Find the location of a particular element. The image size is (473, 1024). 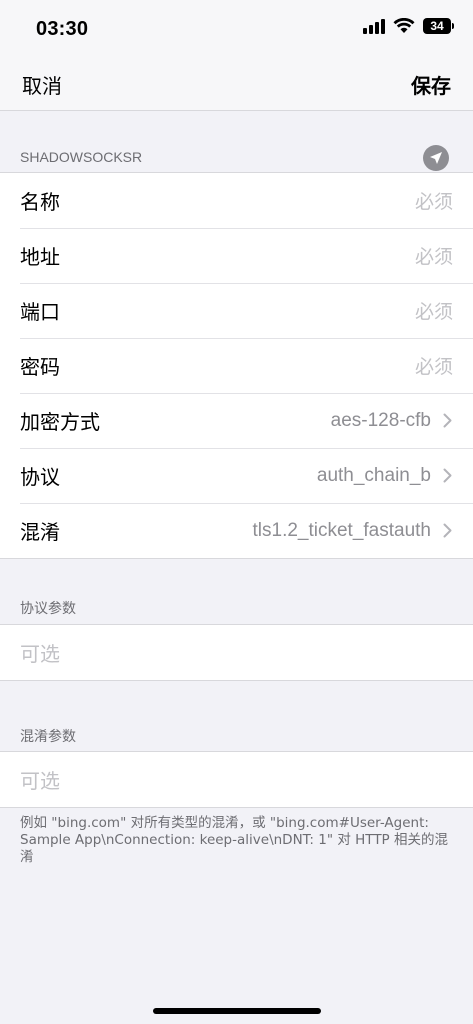

battery-icon: 34 is located at coordinates (438, 26).